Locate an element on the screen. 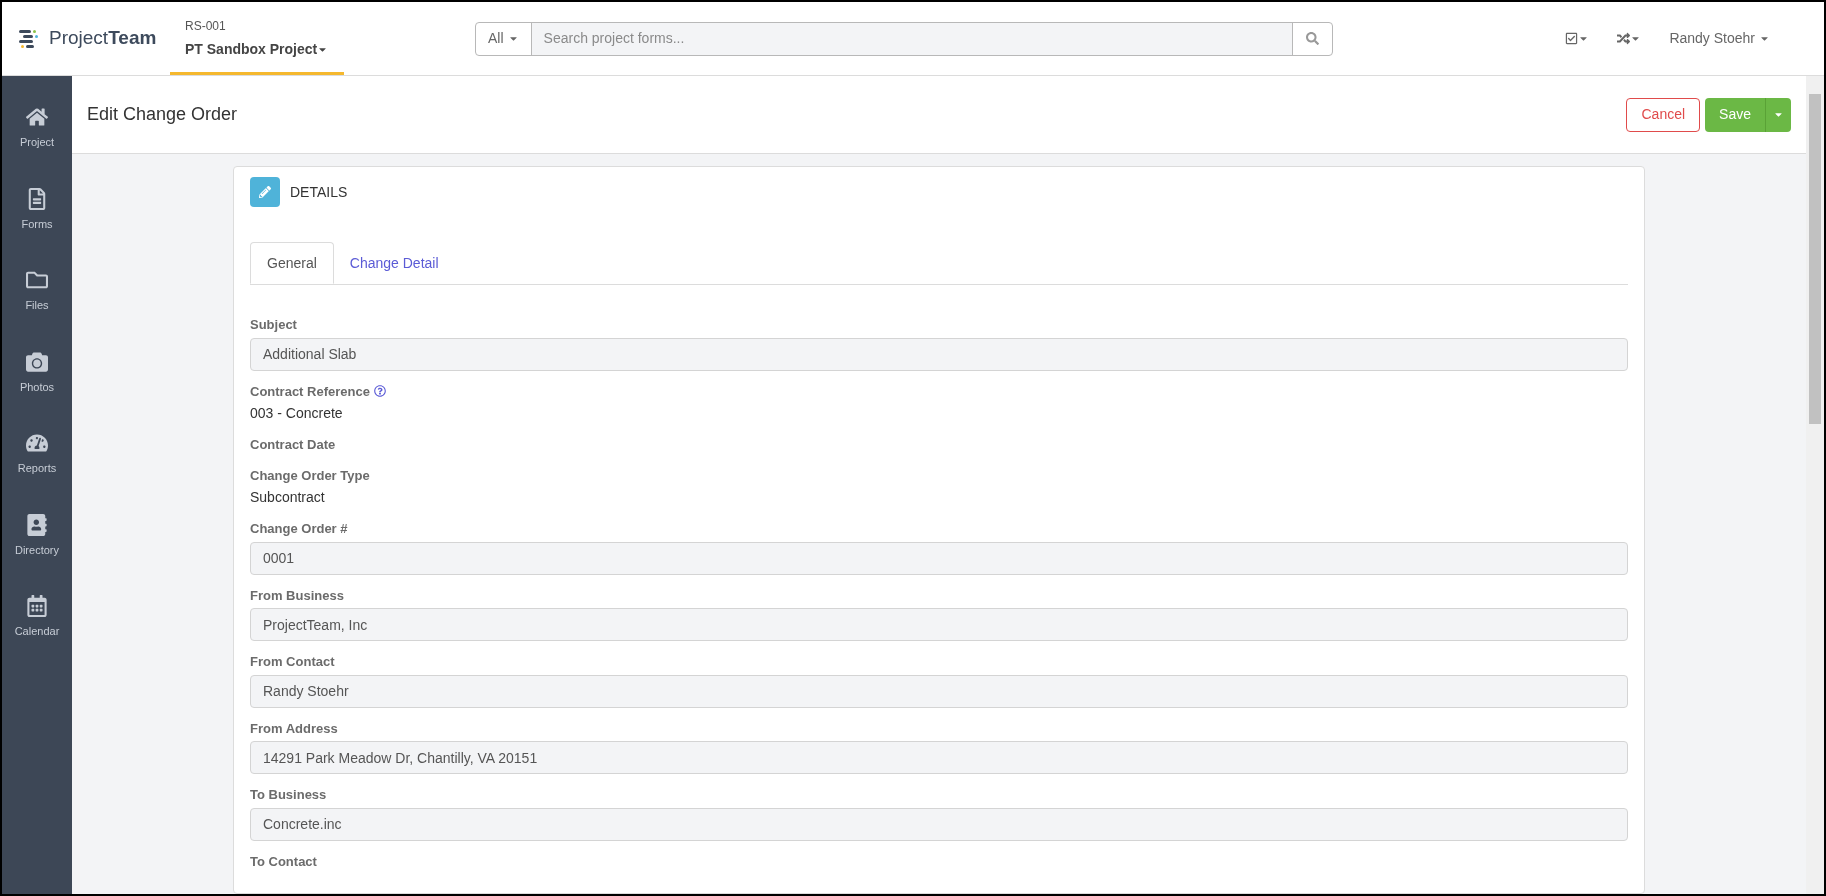  scrollbar is located at coordinates (1815, 485).